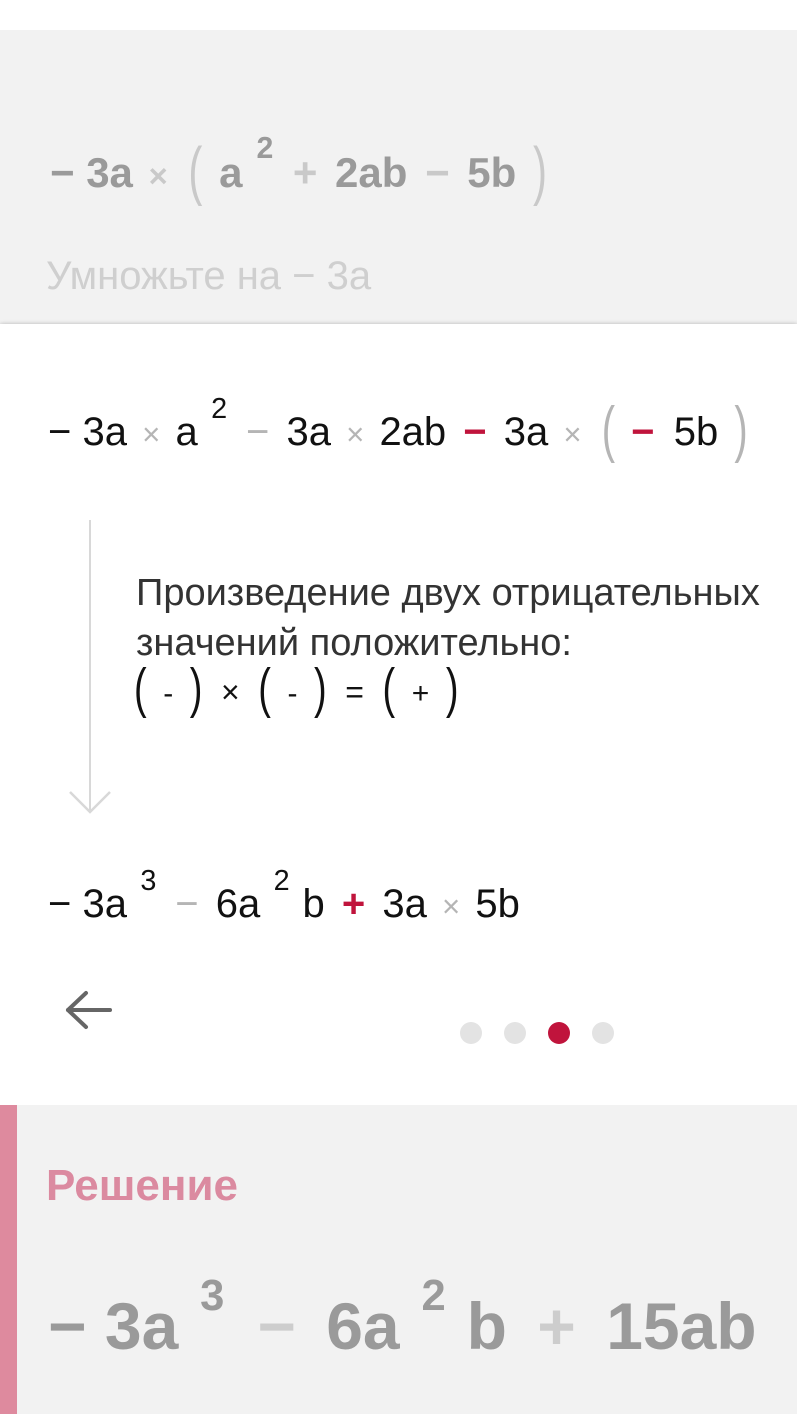  What do you see at coordinates (398, 428) in the screenshot?
I see `step-expression-before: − 3a × a 2 − 3a × 2ab − 3a × ( − 5b )` at bounding box center [398, 428].